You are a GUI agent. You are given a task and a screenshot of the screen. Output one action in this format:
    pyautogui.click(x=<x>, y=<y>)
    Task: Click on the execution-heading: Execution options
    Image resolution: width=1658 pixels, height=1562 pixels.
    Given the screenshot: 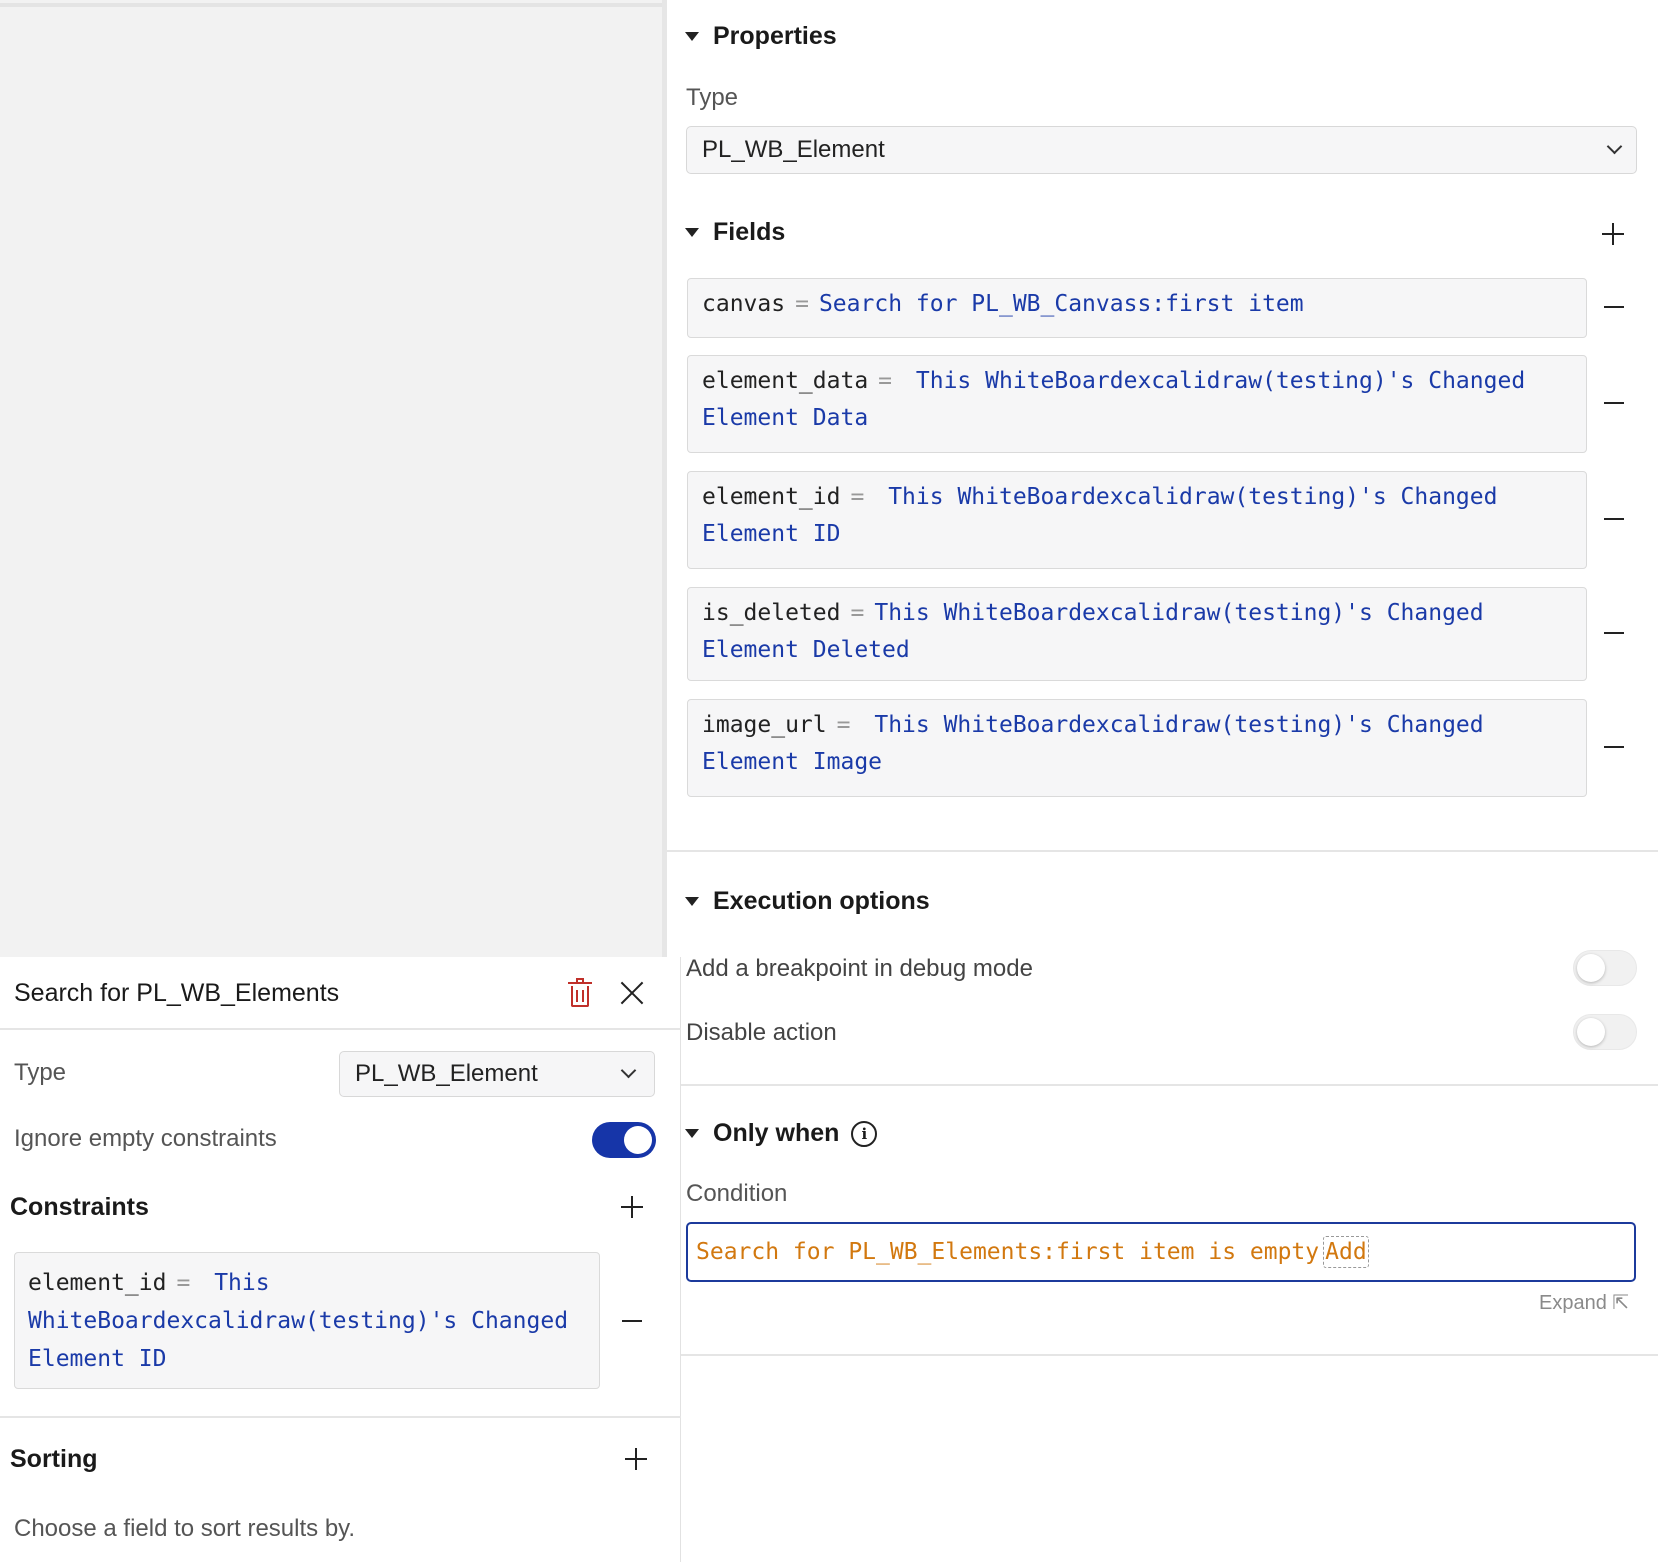 What is the action you would take?
    pyautogui.click(x=821, y=901)
    